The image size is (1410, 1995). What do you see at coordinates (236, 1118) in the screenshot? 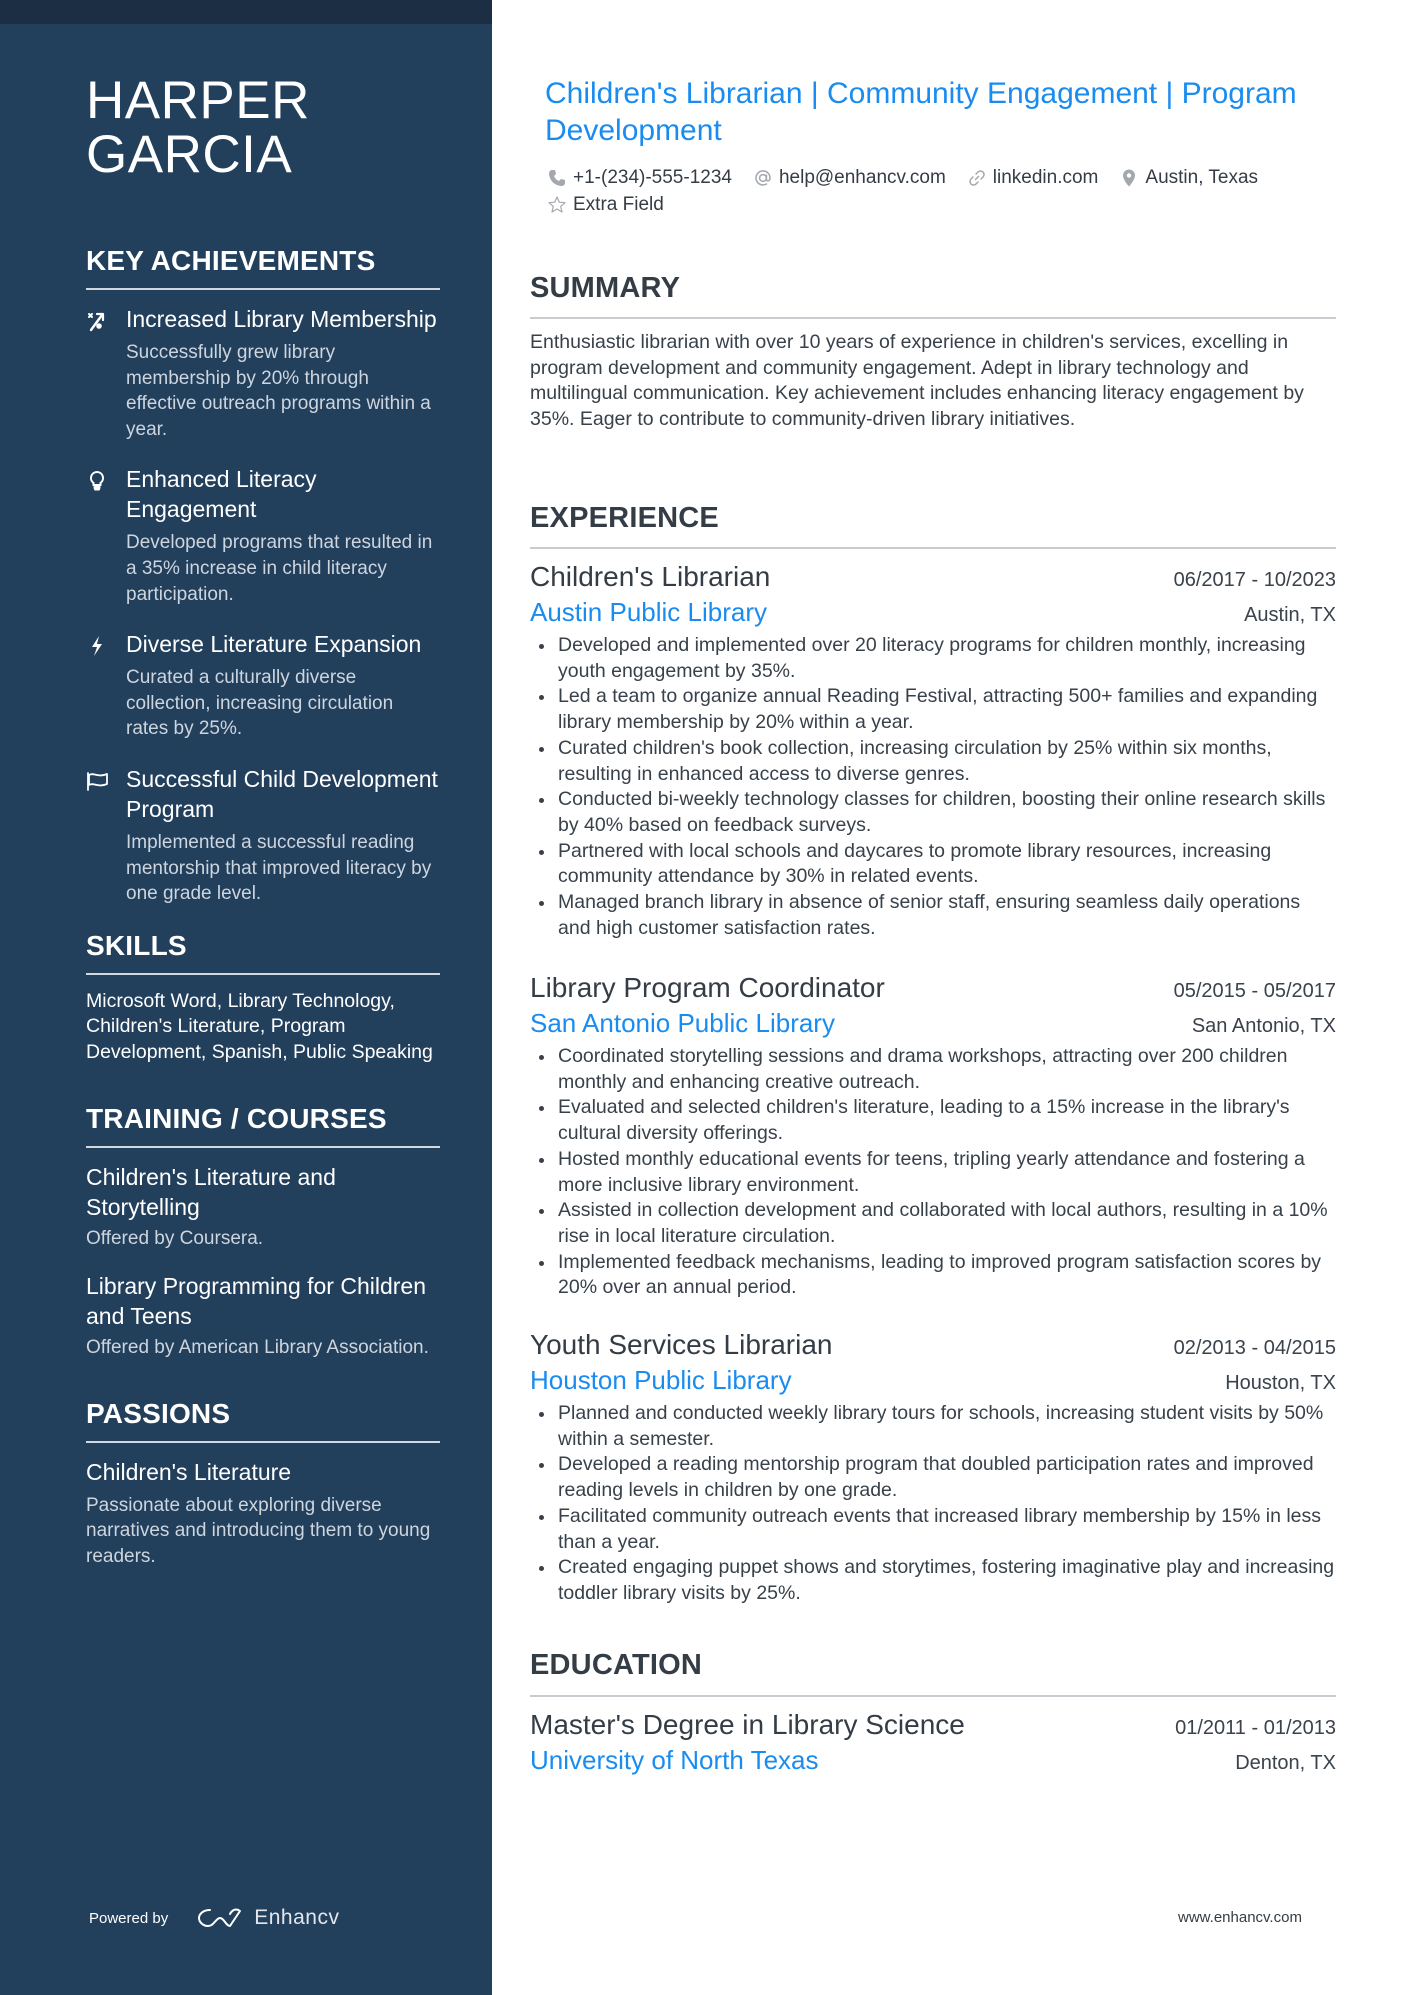
I see `training-heading: TRAINING / COURSES` at bounding box center [236, 1118].